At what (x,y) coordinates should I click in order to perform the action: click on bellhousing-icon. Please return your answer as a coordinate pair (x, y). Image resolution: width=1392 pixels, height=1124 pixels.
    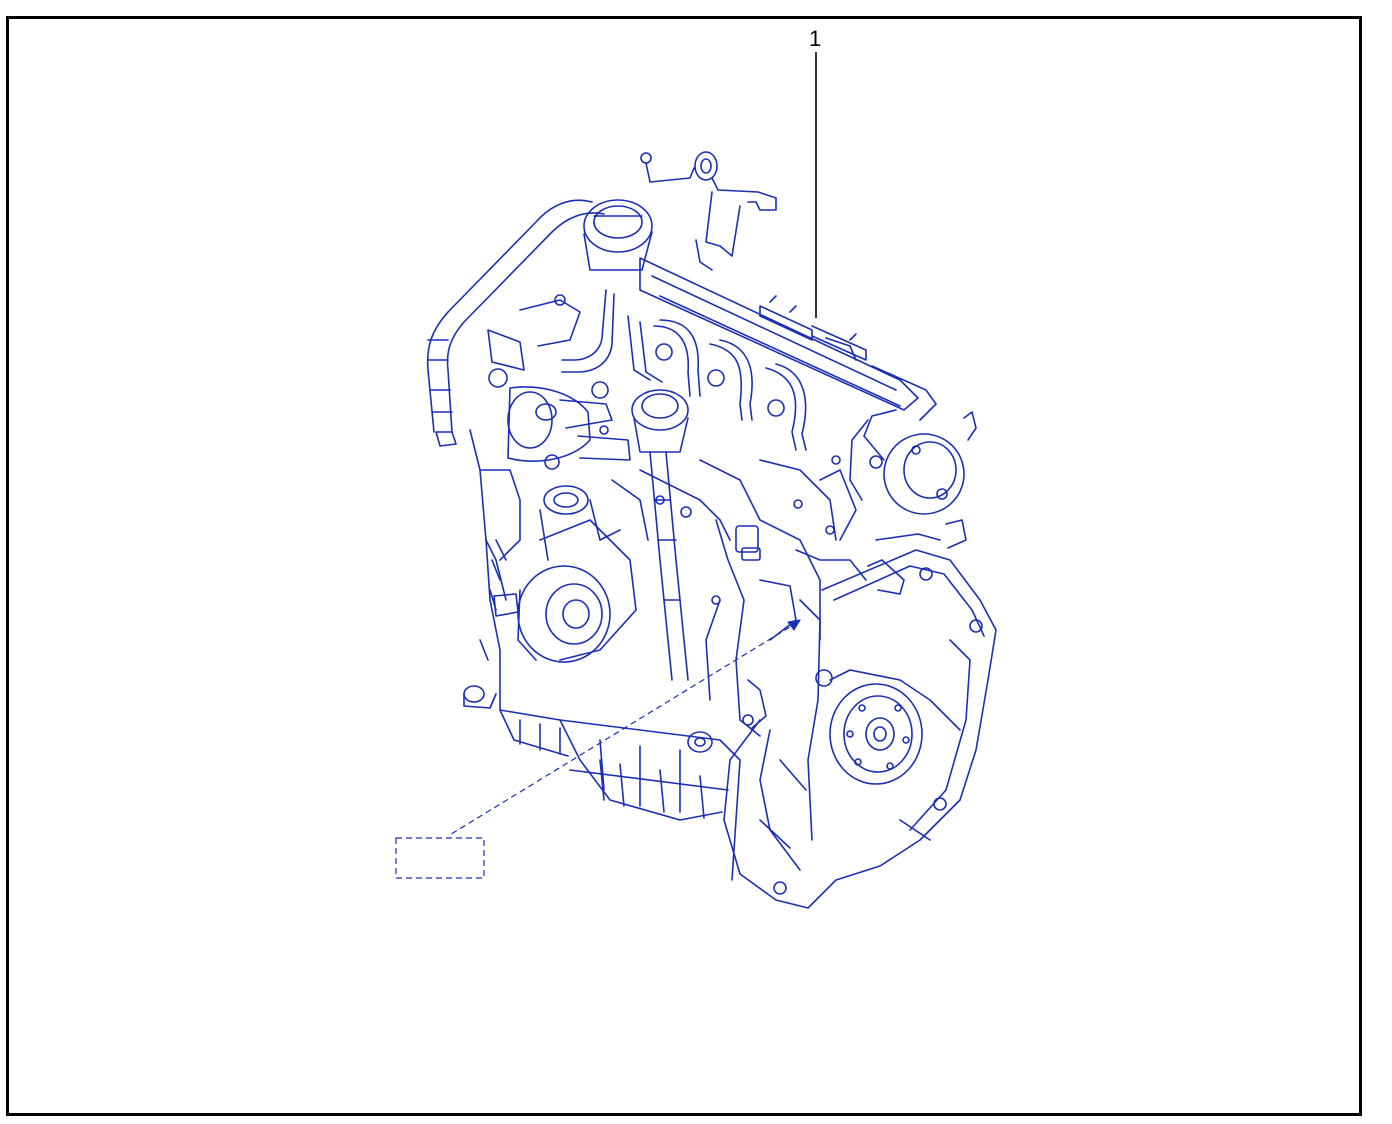
    Looking at the image, I should click on (860, 729).